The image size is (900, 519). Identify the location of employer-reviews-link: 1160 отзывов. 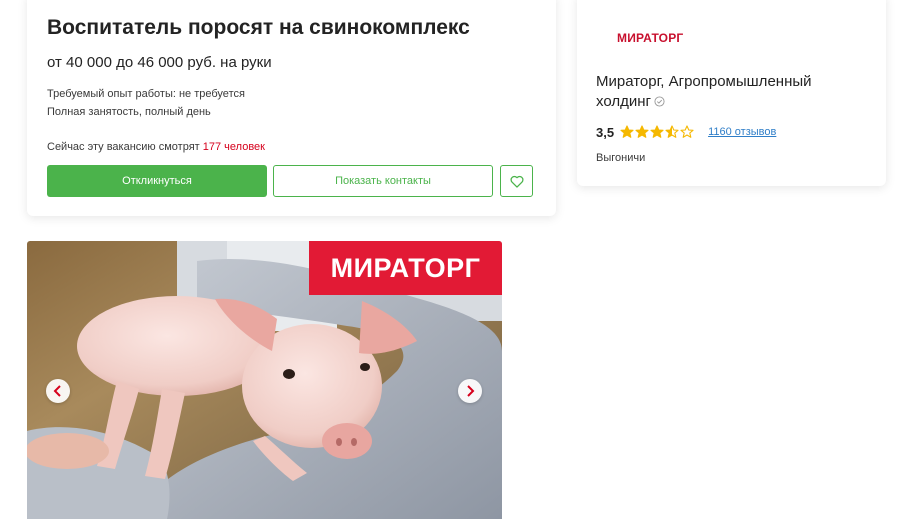
(742, 132).